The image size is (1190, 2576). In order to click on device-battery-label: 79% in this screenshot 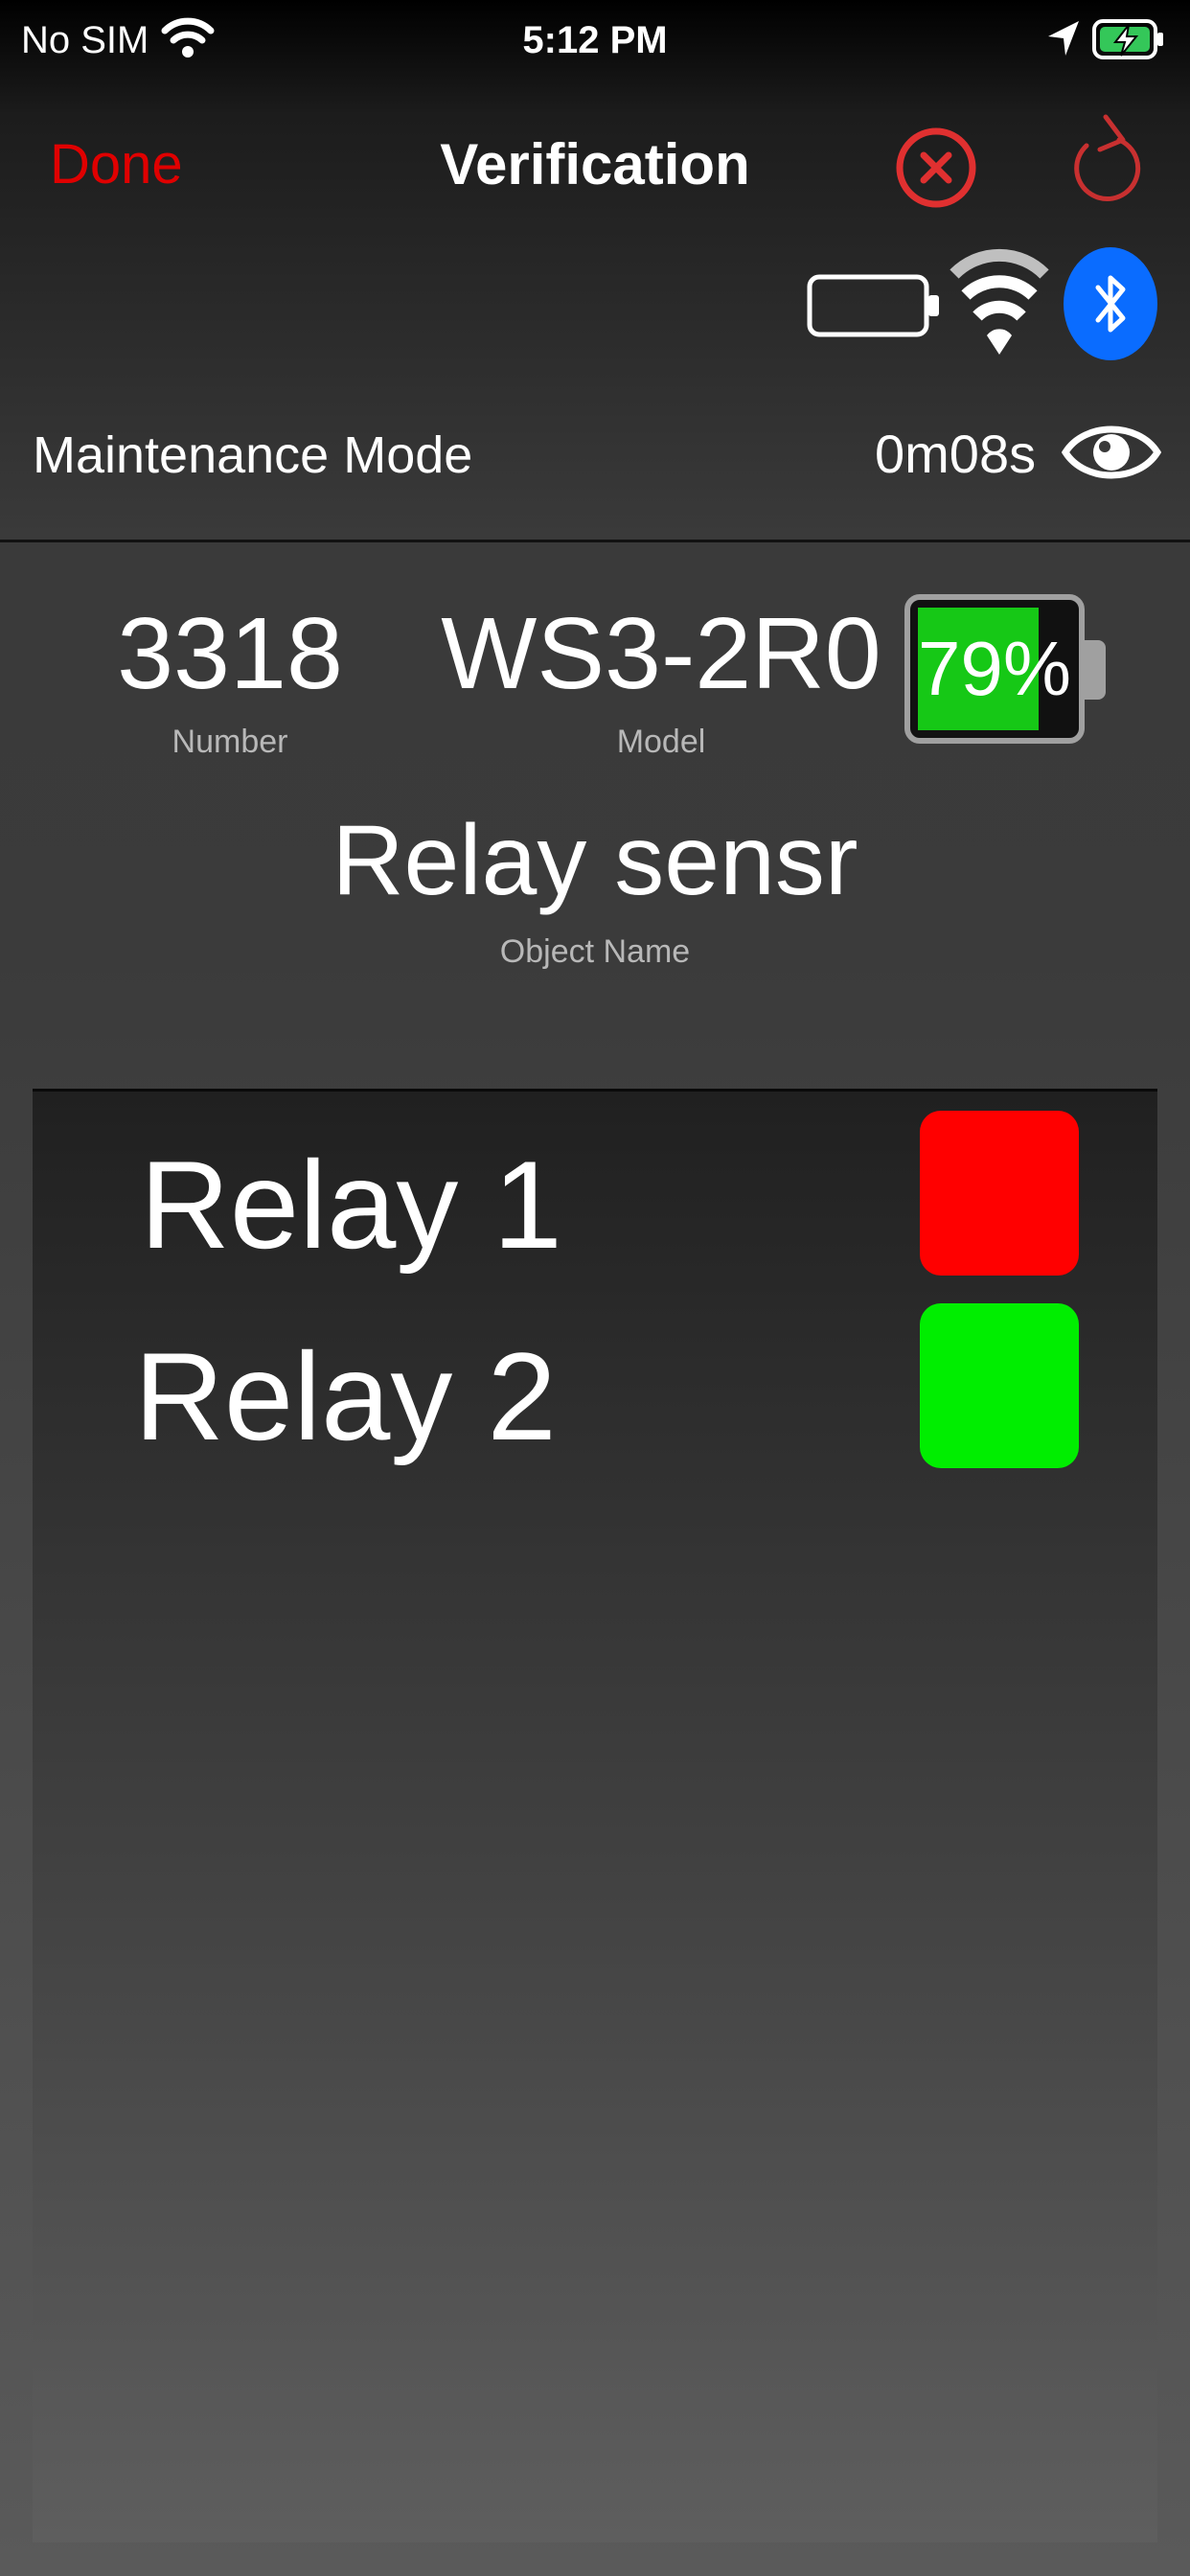, I will do `click(995, 668)`.